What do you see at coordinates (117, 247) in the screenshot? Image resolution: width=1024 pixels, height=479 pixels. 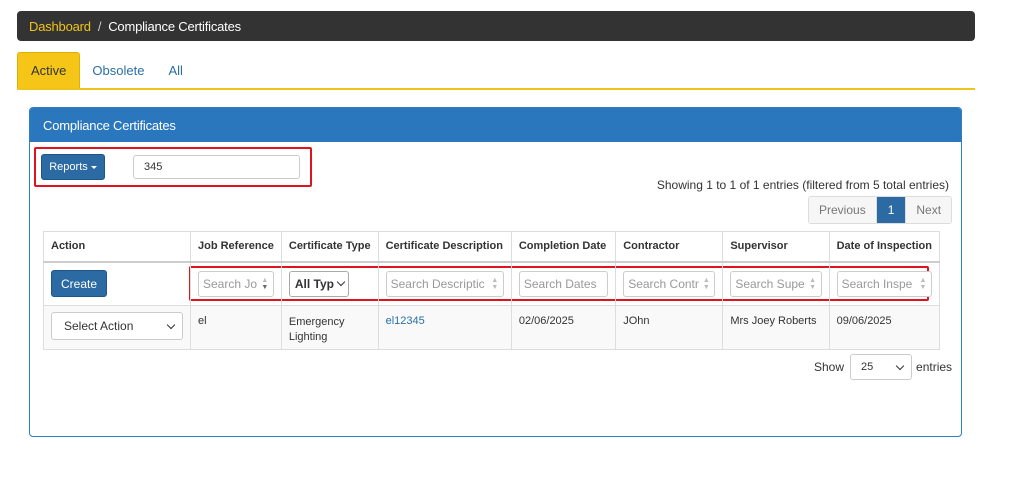 I see `header-action: Action` at bounding box center [117, 247].